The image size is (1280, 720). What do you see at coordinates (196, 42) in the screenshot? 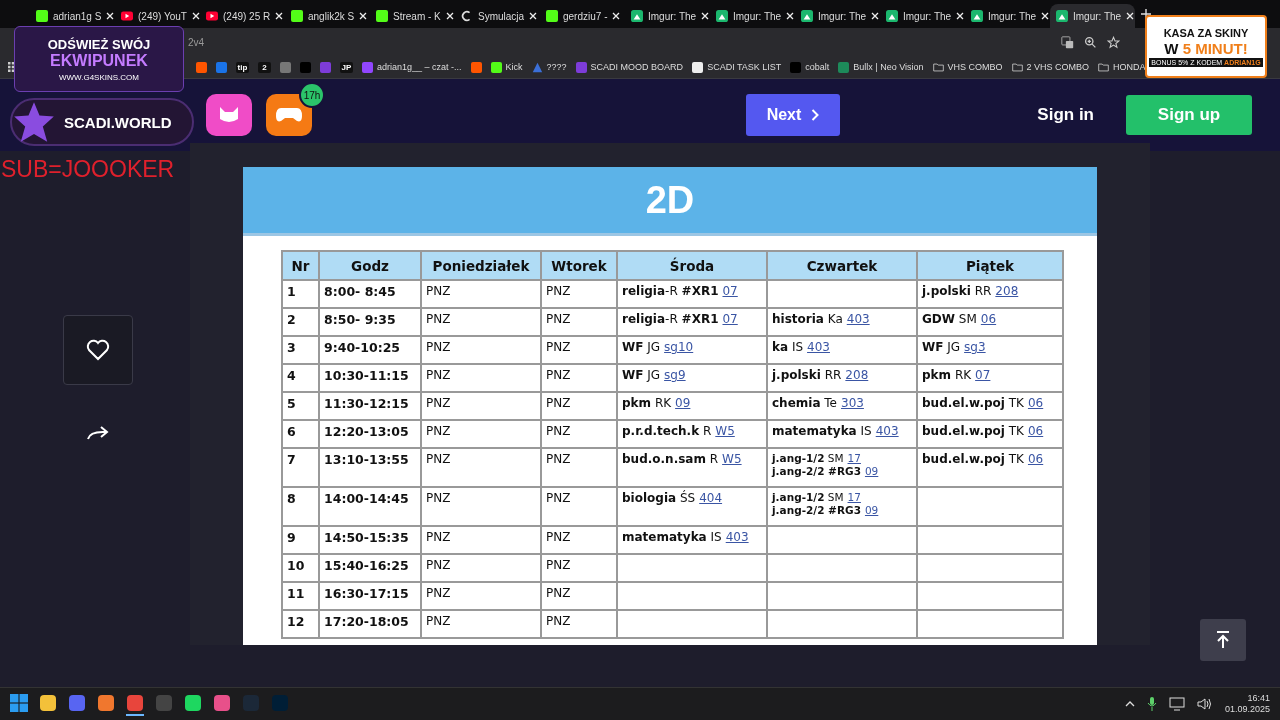
I see `address-field: 2v4` at bounding box center [196, 42].